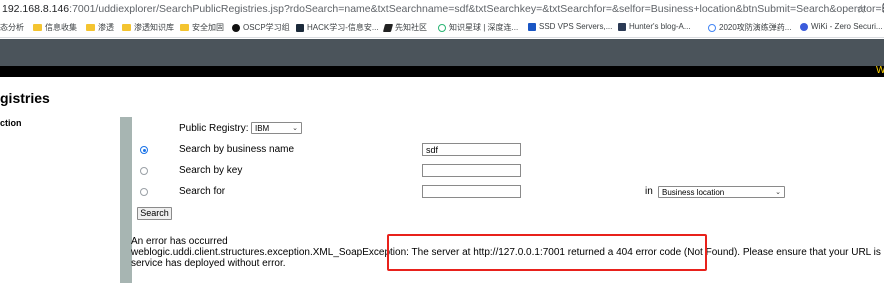 Image resolution: width=884 pixels, height=283 pixels. I want to click on circle-icon, so click(712, 27).